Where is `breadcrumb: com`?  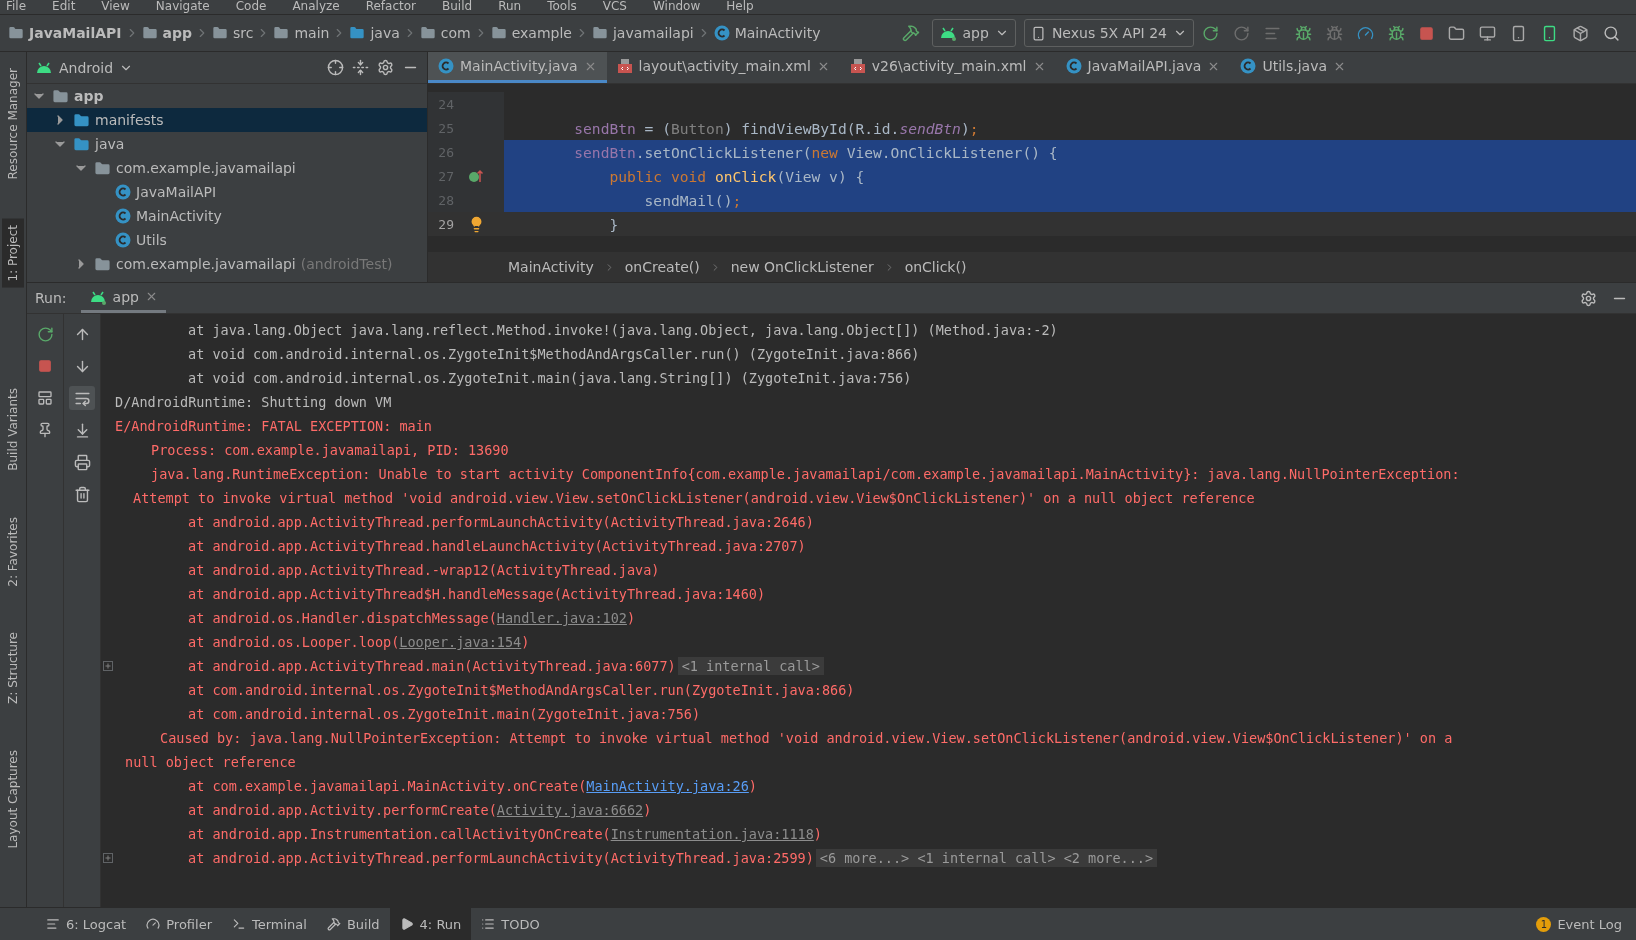
breadcrumb: com is located at coordinates (445, 33).